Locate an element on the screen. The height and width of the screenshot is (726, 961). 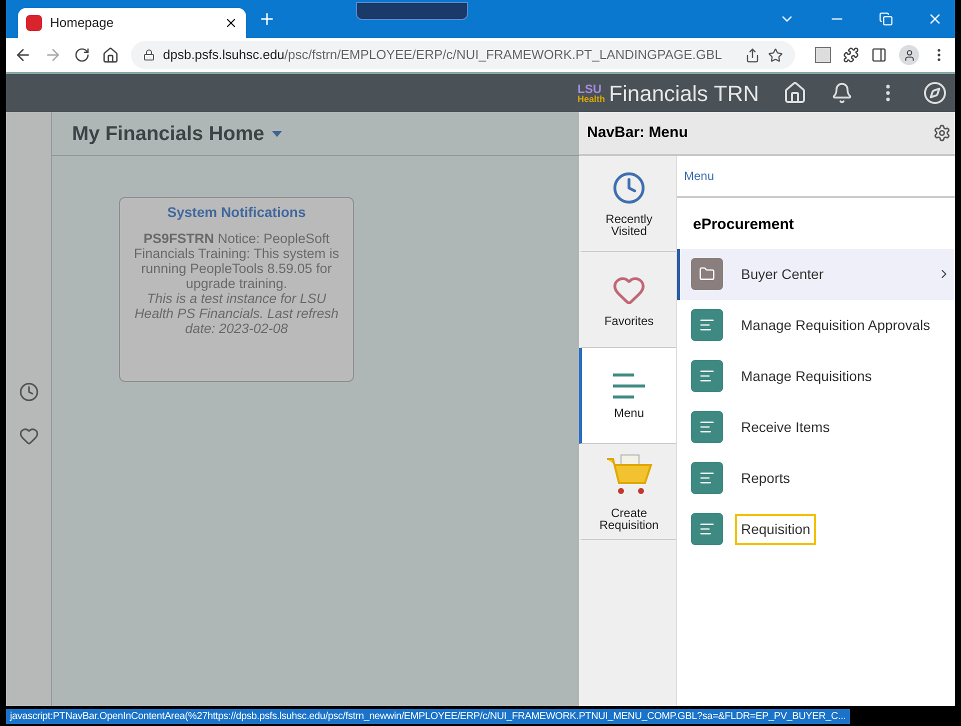
menu-item: Buyer Center is located at coordinates (816, 274).